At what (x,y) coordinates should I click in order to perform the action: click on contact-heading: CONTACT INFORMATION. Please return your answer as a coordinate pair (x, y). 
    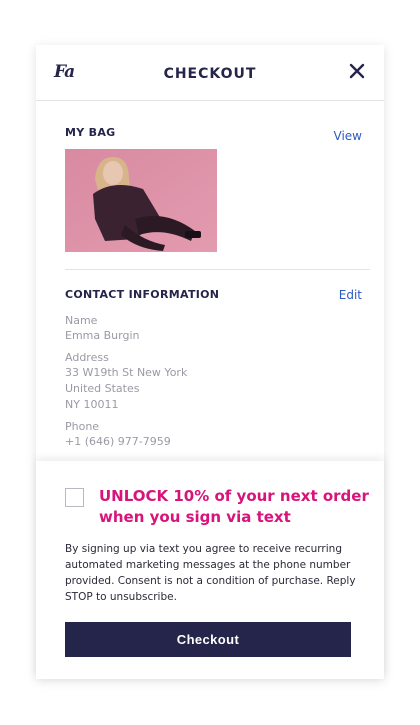
    Looking at the image, I should click on (142, 294).